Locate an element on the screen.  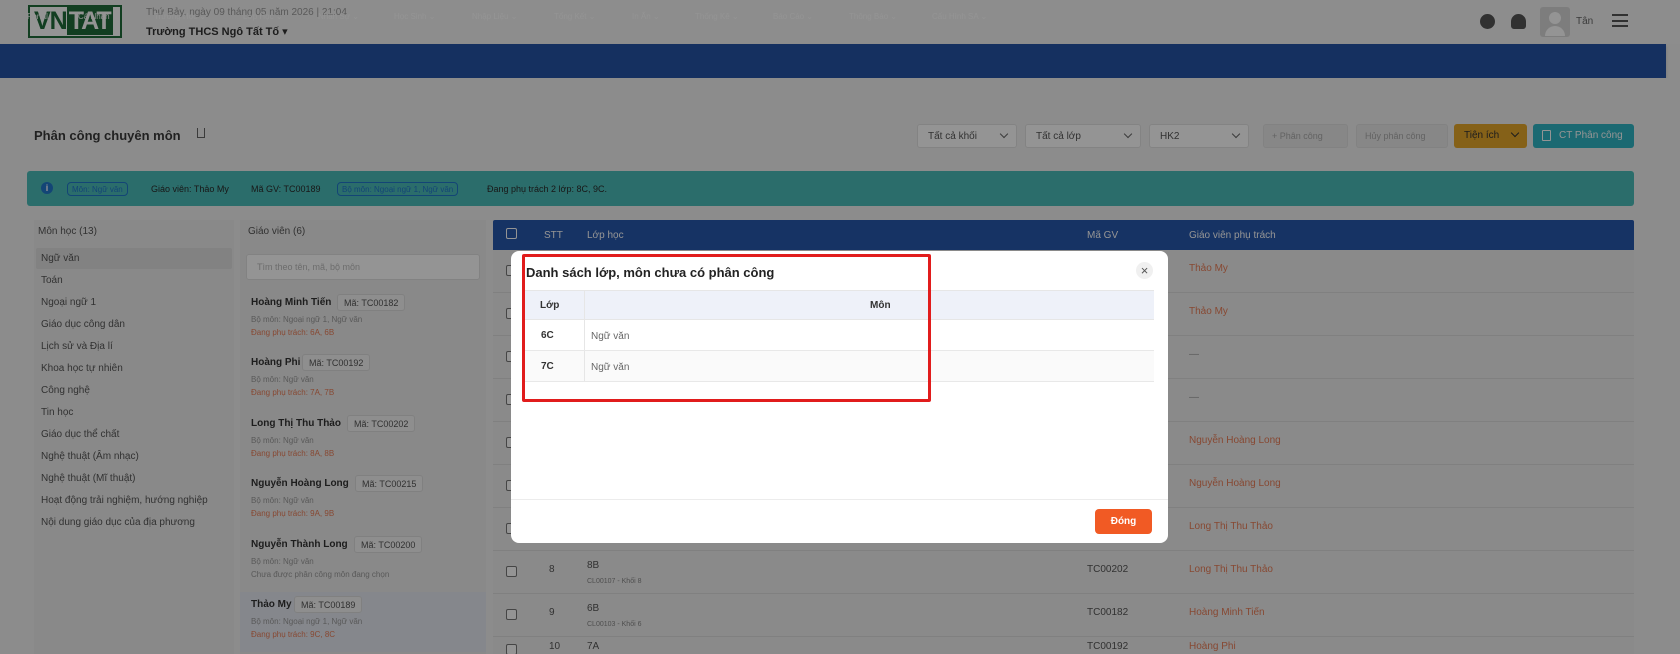
highlight-box is located at coordinates (726, 328).